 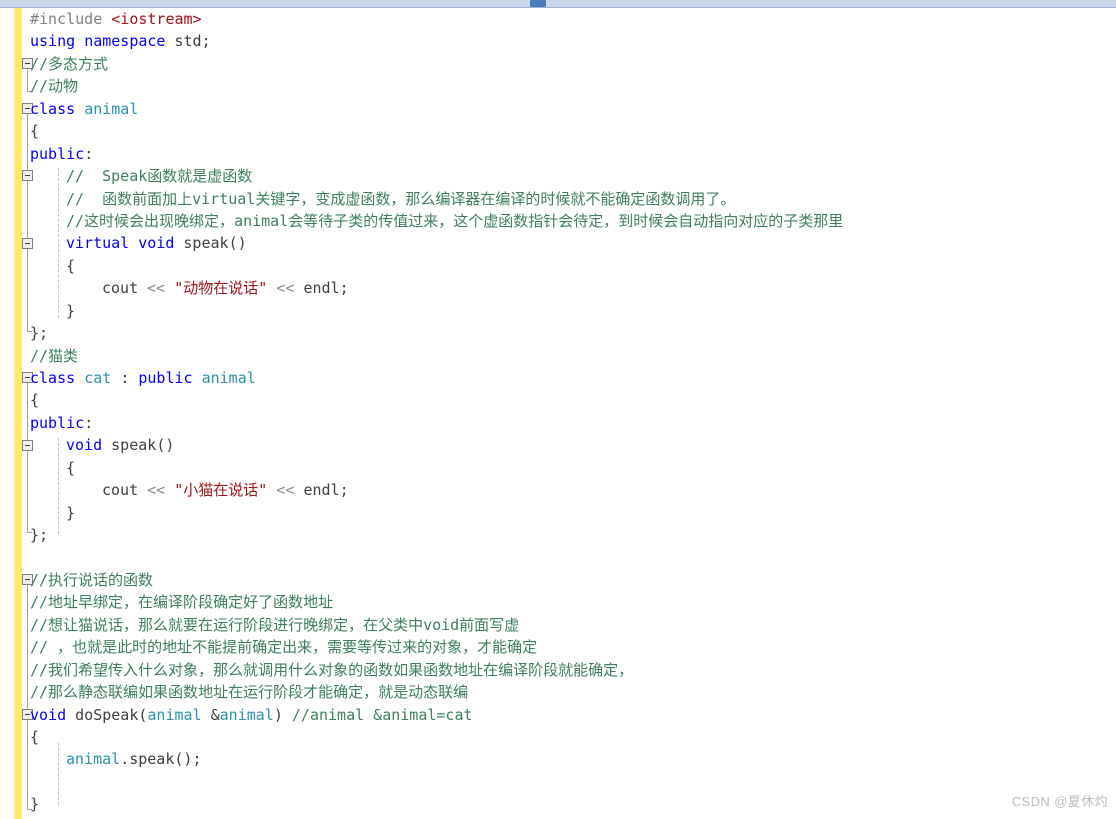 I want to click on code-line: virtual void speak(), so click(x=558, y=243).